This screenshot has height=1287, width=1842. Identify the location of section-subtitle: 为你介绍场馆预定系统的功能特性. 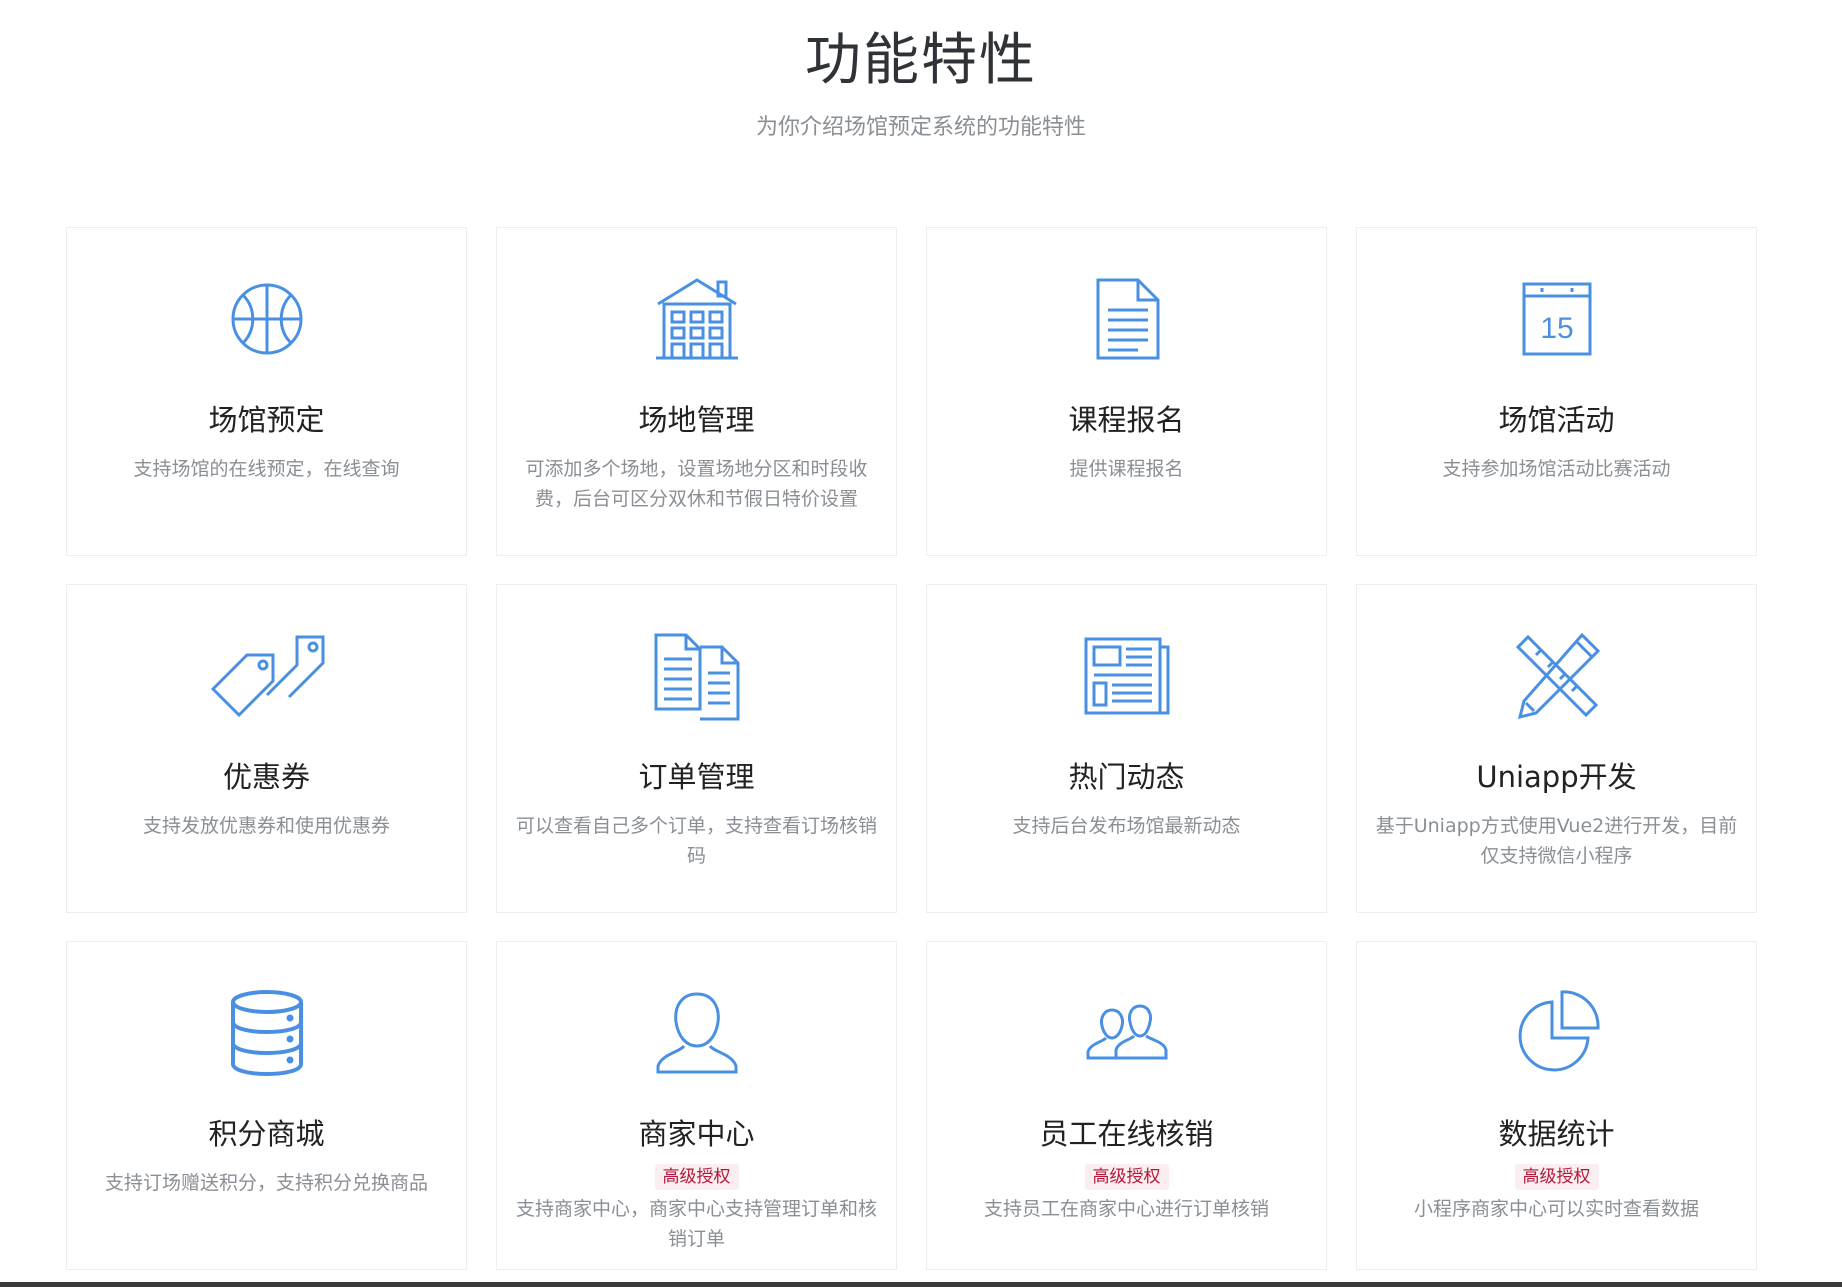
(920, 127).